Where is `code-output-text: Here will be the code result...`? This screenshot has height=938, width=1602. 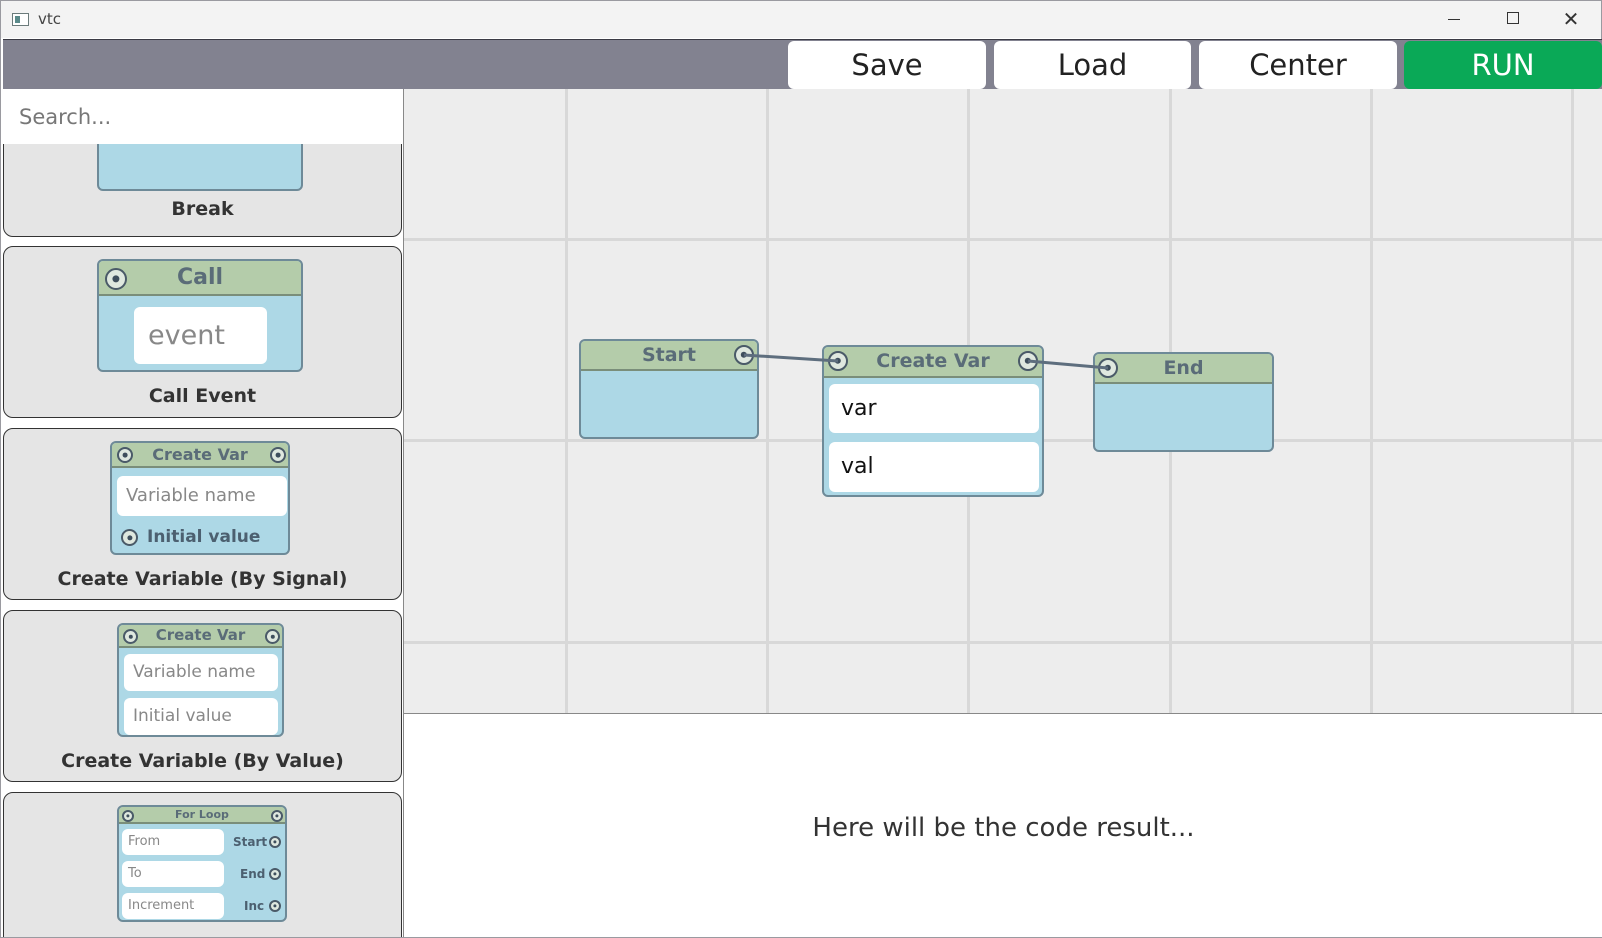
code-output-text: Here will be the code result... is located at coordinates (1003, 828).